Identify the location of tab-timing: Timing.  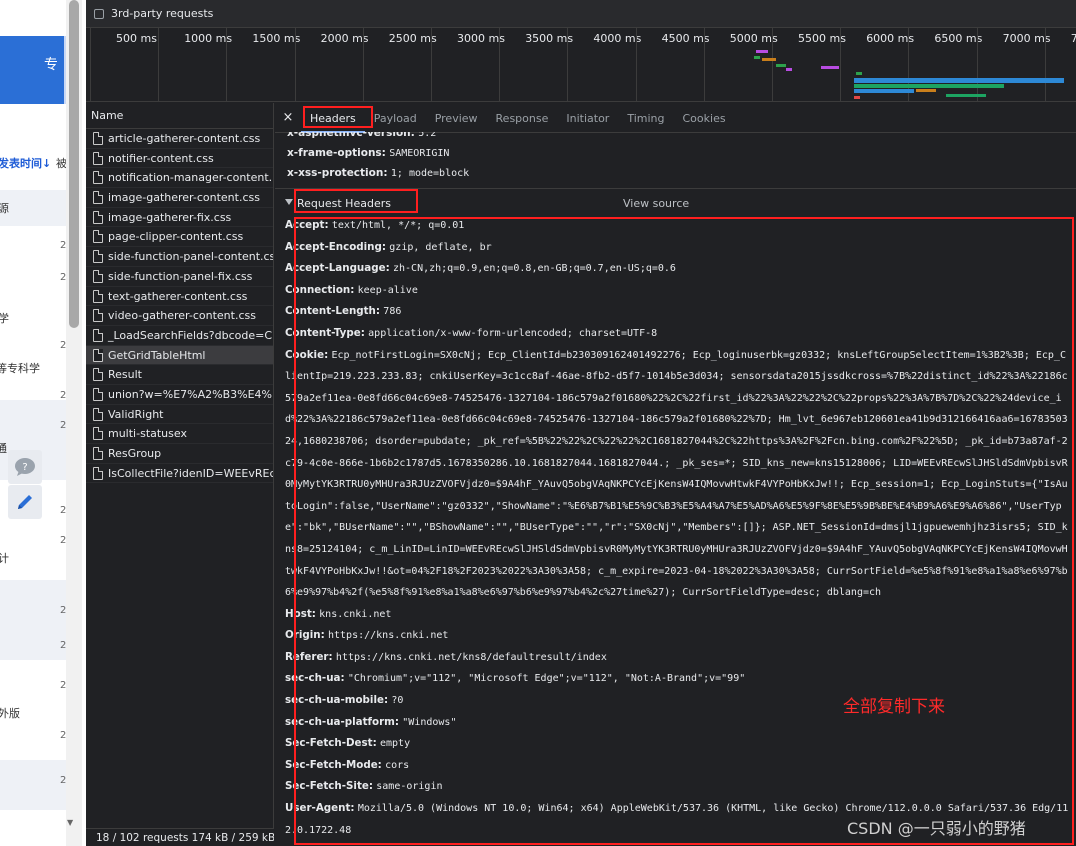
(645, 118).